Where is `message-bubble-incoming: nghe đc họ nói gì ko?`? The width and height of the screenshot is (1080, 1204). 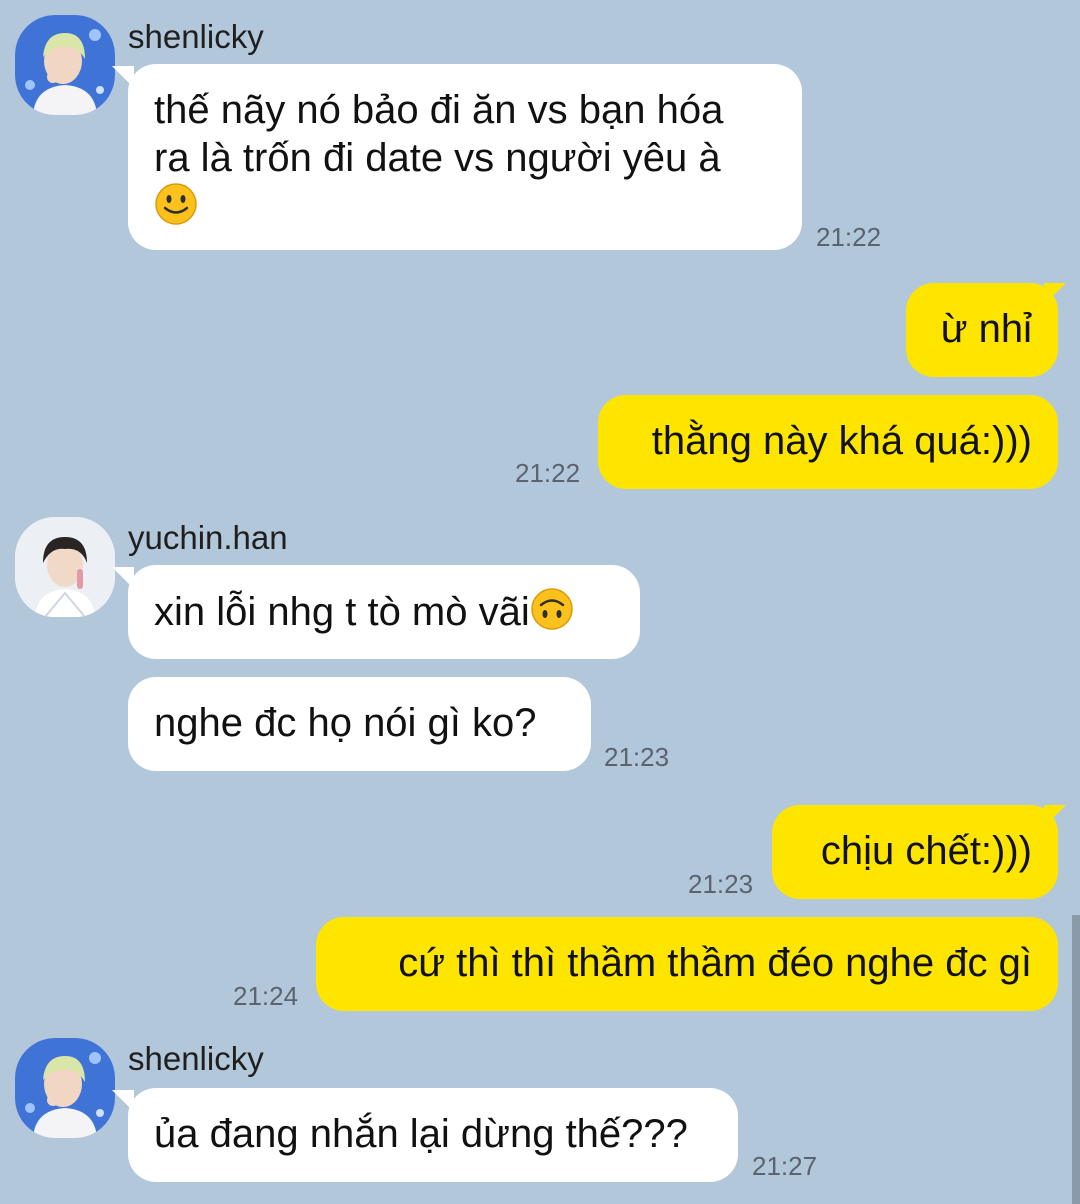 message-bubble-incoming: nghe đc họ nói gì ko? is located at coordinates (359, 724).